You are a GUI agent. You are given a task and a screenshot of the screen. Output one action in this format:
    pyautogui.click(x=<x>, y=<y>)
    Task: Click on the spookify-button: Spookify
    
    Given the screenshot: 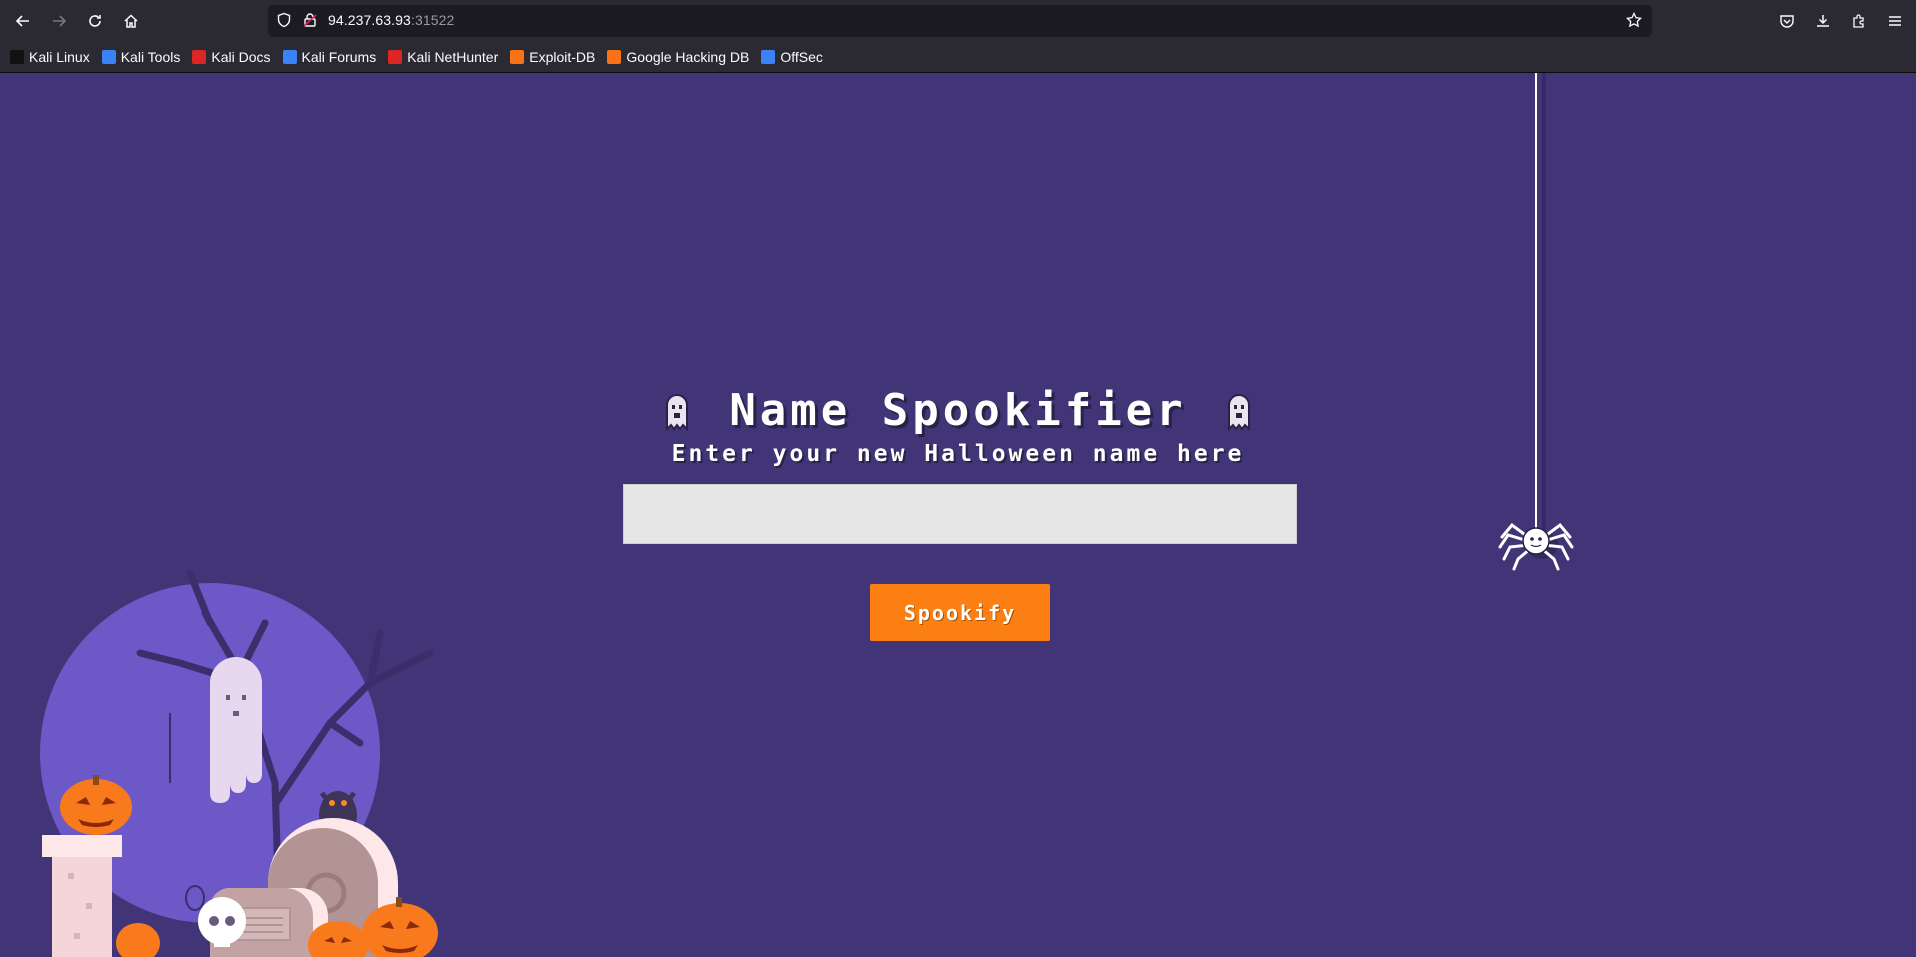 What is the action you would take?
    pyautogui.click(x=960, y=612)
    